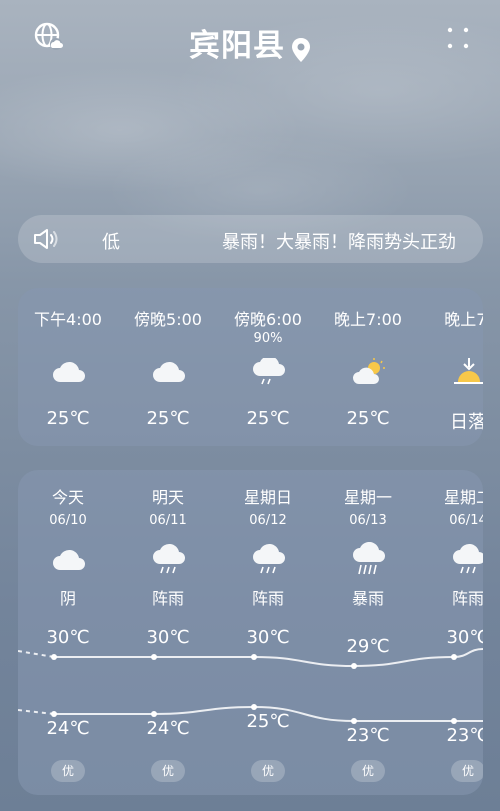 Image resolution: width=500 pixels, height=811 pixels. What do you see at coordinates (368, 319) in the screenshot?
I see `hour-time: 晚上7:00` at bounding box center [368, 319].